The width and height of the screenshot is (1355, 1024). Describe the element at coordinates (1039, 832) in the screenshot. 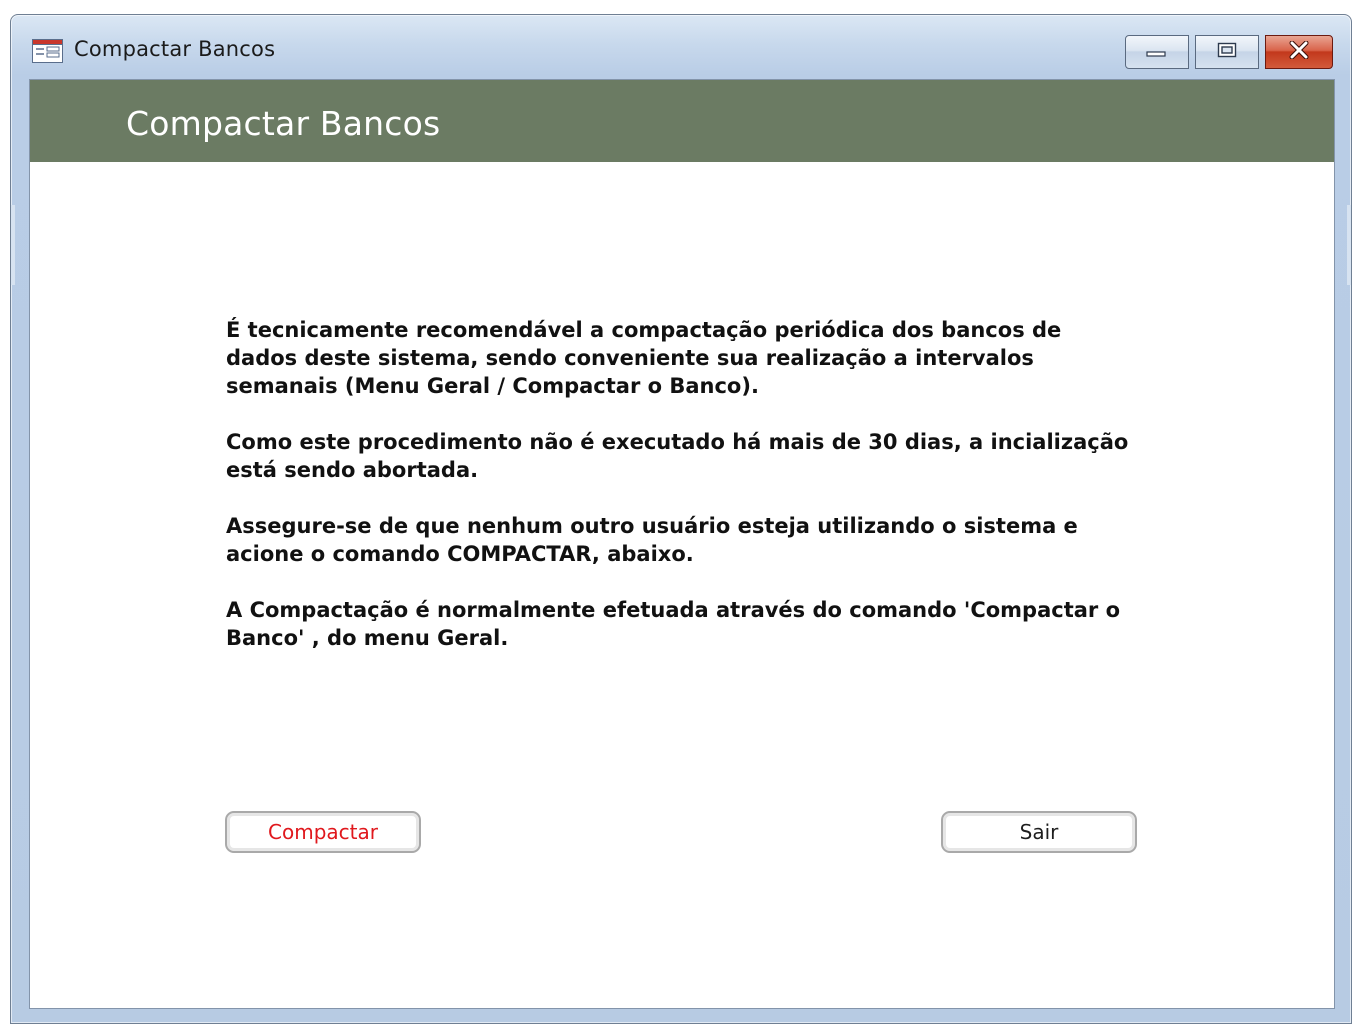

I see `sair-button: Sair` at that location.